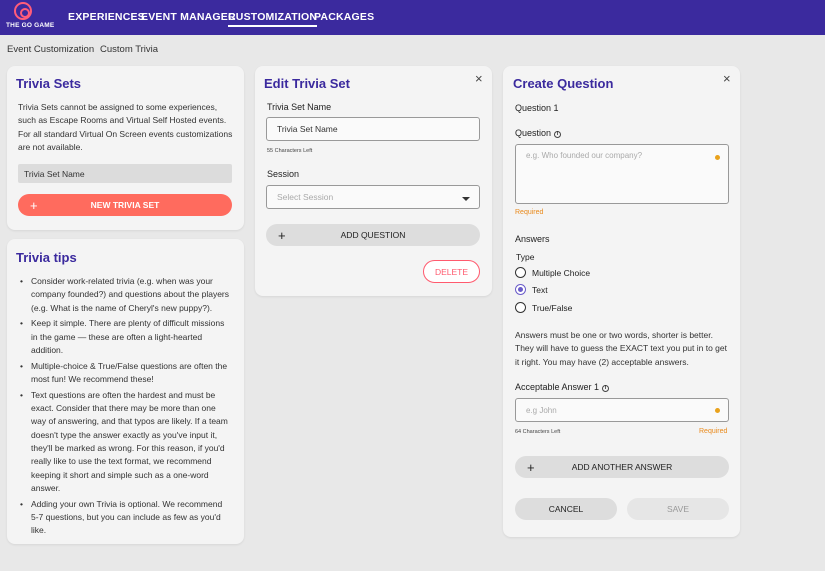  Describe the element at coordinates (49, 83) in the screenshot. I see `trivia-sets-title: Trivia Sets` at that location.